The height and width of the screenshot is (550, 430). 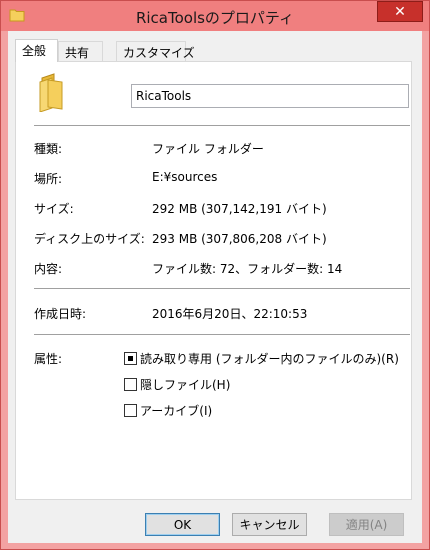 What do you see at coordinates (48, 179) in the screenshot?
I see `location-label: 場所:` at bounding box center [48, 179].